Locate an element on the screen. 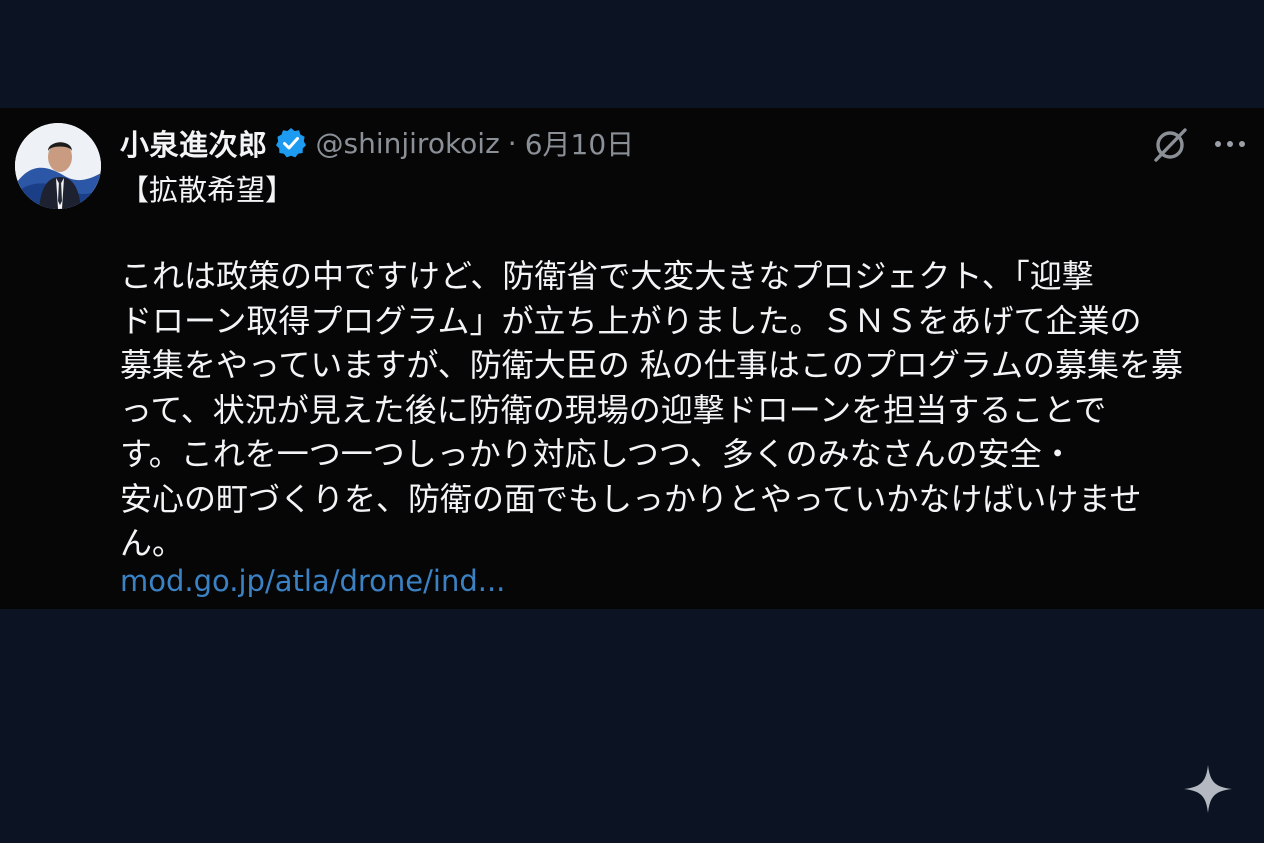  avatar-photo is located at coordinates (58, 166).